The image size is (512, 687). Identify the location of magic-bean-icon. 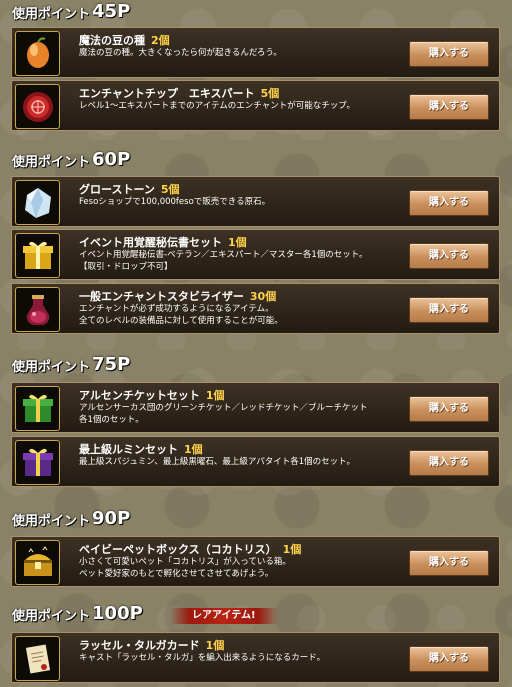
(37, 53).